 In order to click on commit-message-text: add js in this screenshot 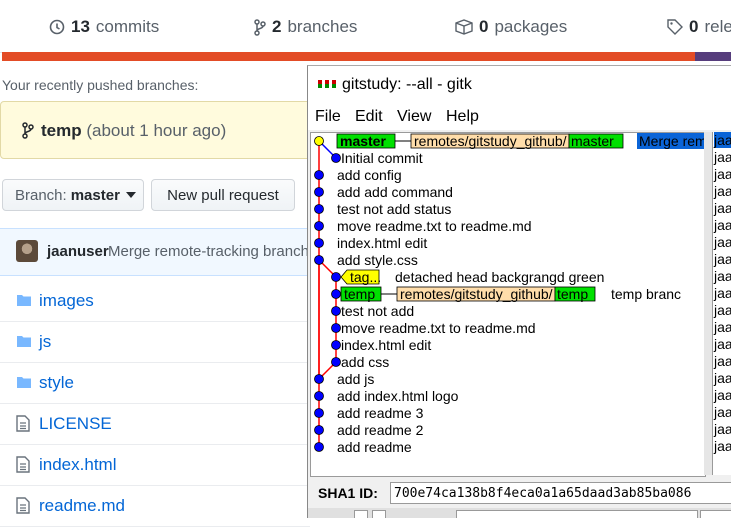, I will do `click(355, 379)`.